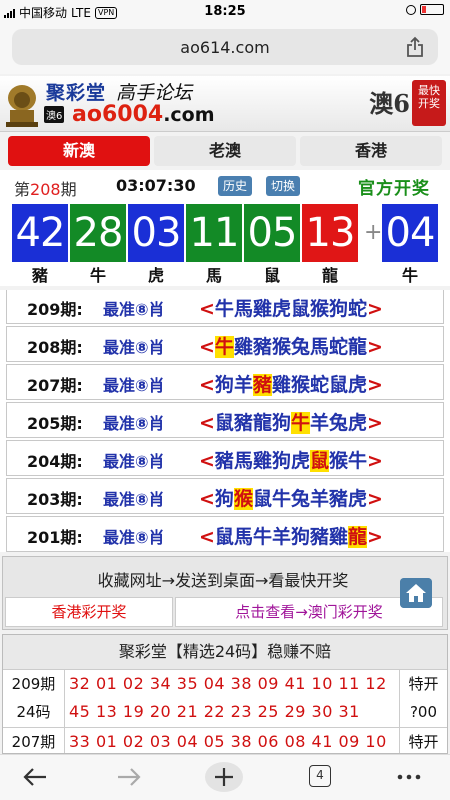 This screenshot has height=800, width=450. I want to click on prediction-picks: <牛雞豬猴兔馬蛇龍>, so click(291, 345).